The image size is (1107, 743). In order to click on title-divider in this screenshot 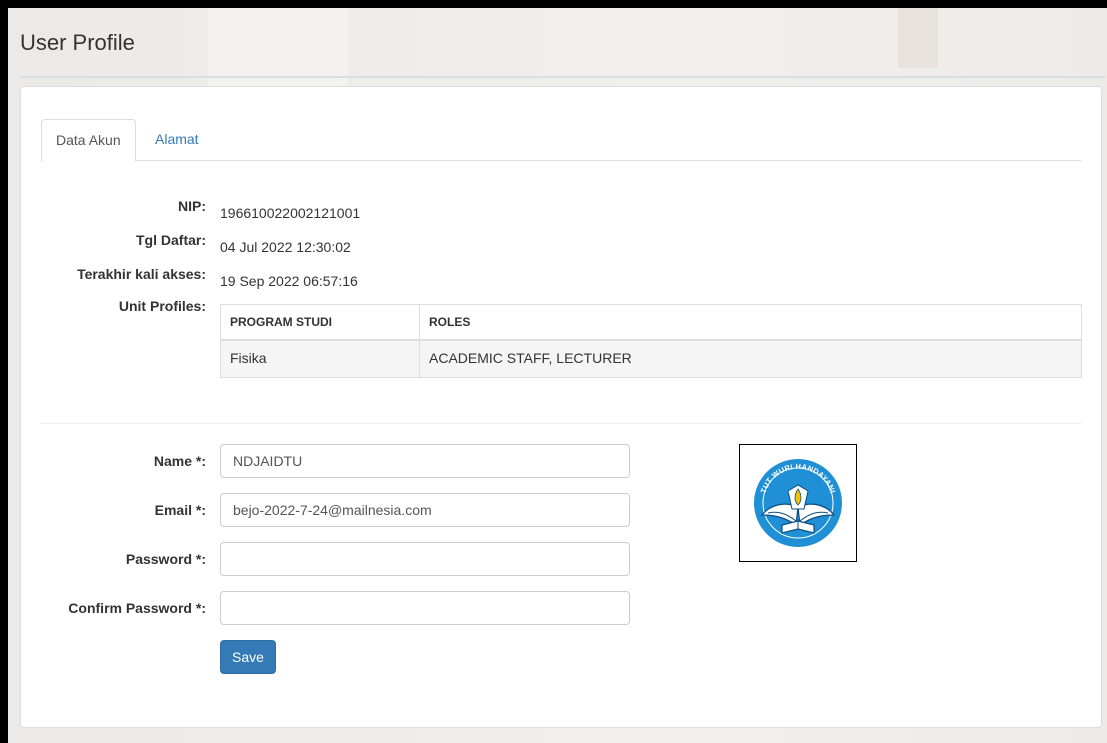, I will do `click(562, 77)`.